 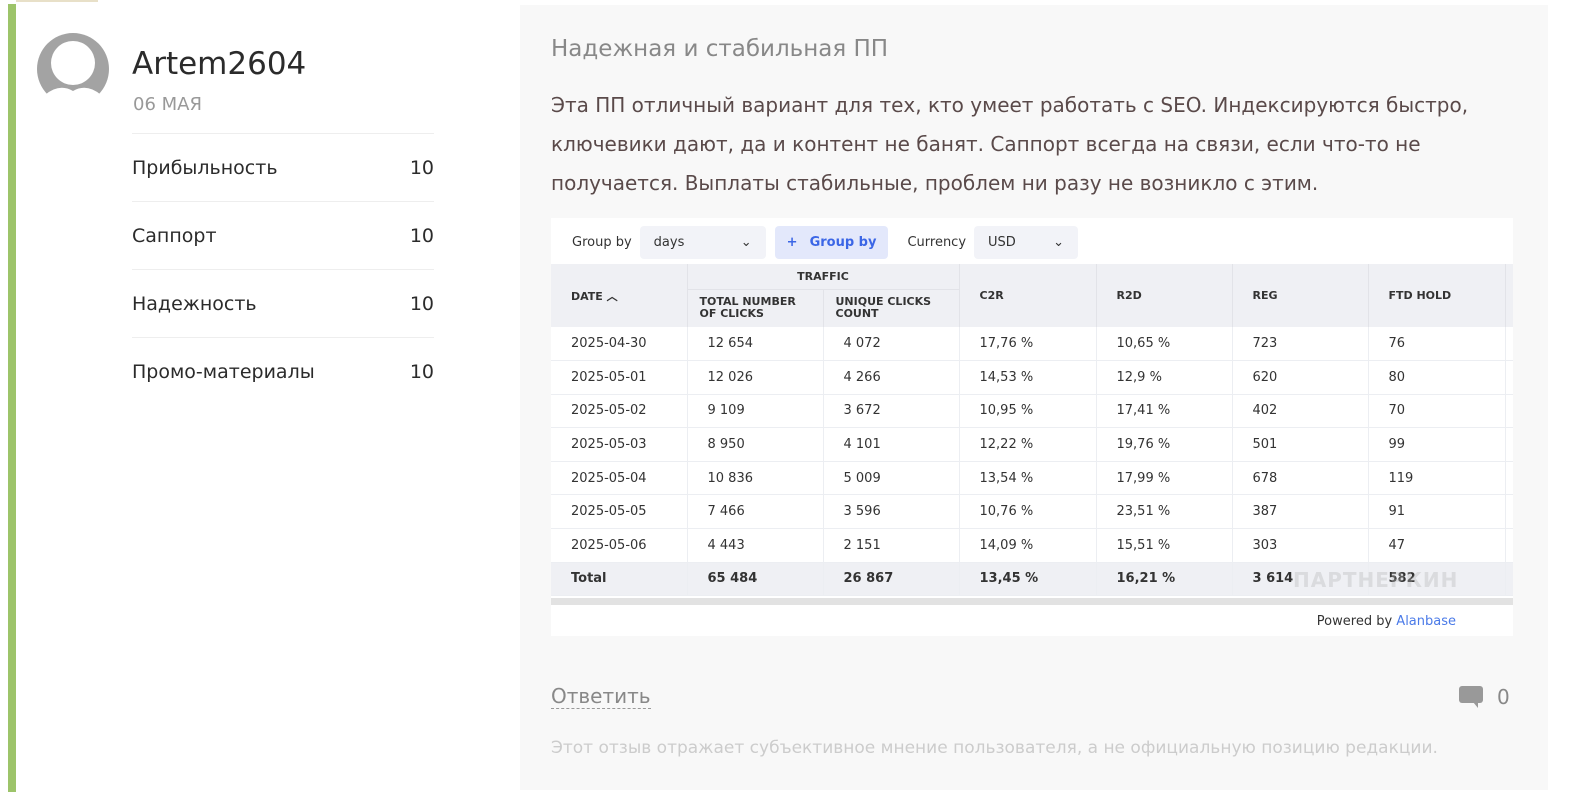 I want to click on rating-row: Промо-материалы 10, so click(x=283, y=371).